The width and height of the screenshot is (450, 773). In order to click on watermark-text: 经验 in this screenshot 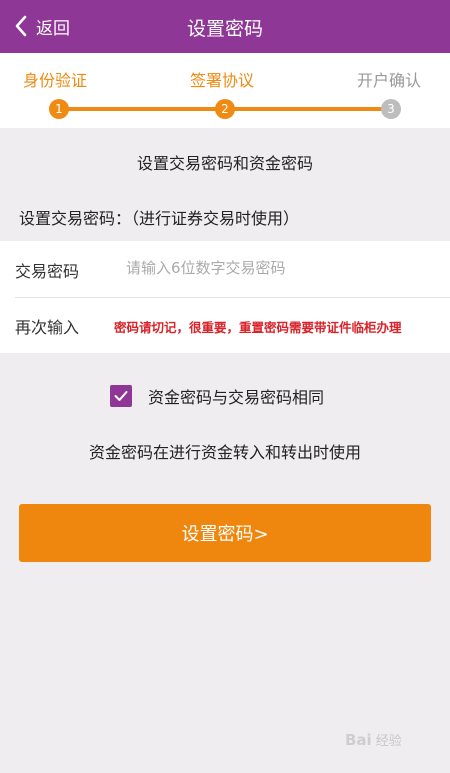, I will do `click(388, 741)`.